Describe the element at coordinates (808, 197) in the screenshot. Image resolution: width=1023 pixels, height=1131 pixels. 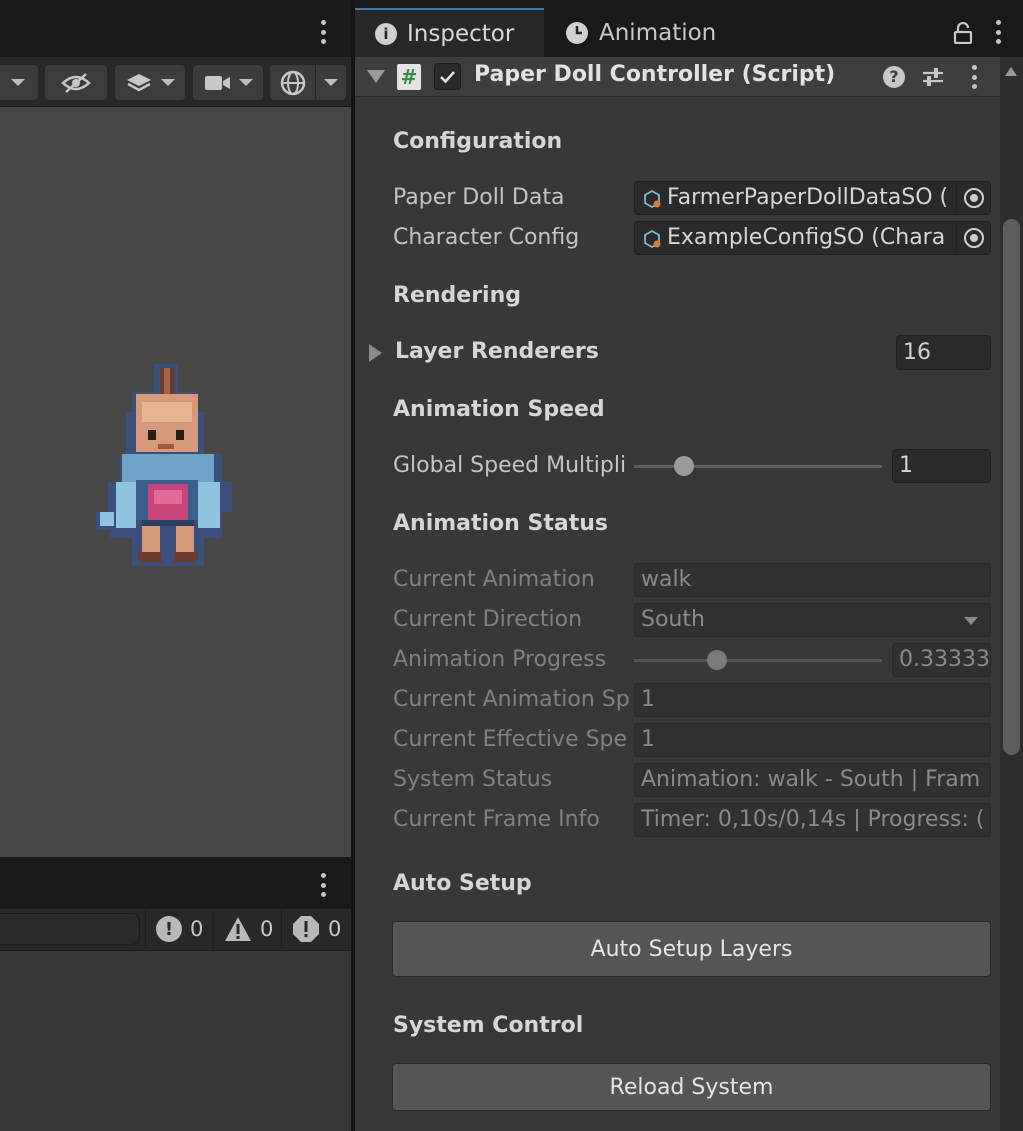
I see `paper-doll-data-value: FarmerPaperDollDataSO (` at that location.